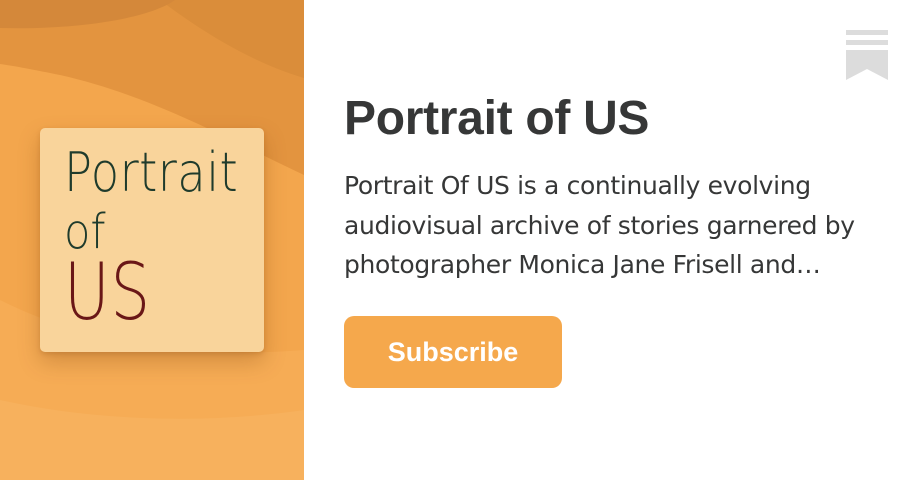 The width and height of the screenshot is (920, 480). What do you see at coordinates (453, 352) in the screenshot?
I see `subscribe-button: Subscribe` at bounding box center [453, 352].